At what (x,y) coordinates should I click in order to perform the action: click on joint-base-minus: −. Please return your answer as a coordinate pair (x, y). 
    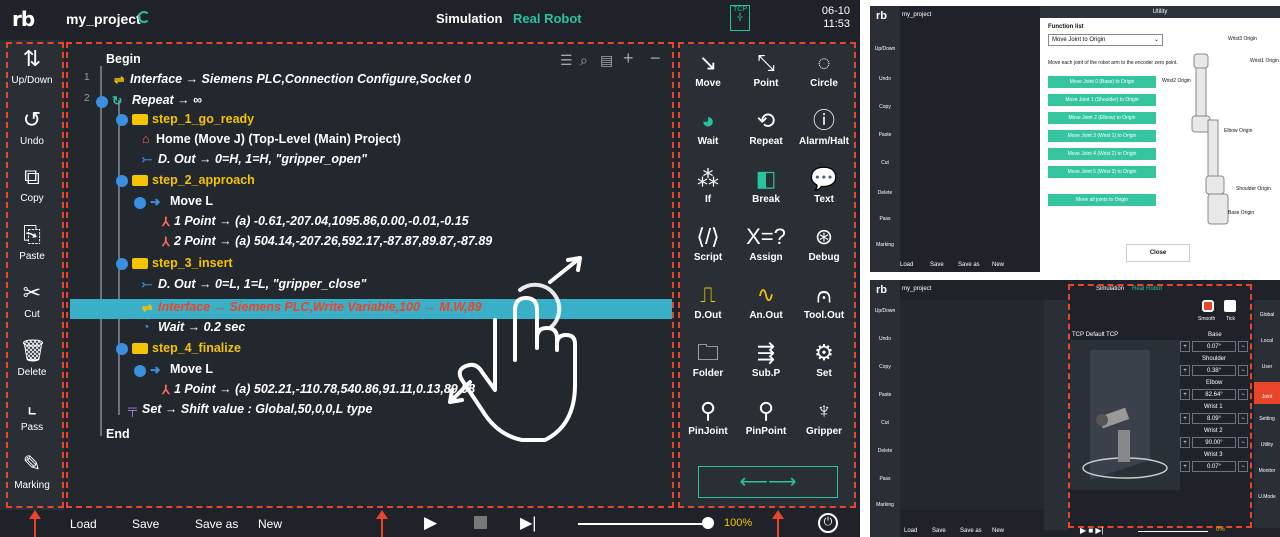
    Looking at the image, I should click on (1243, 346).